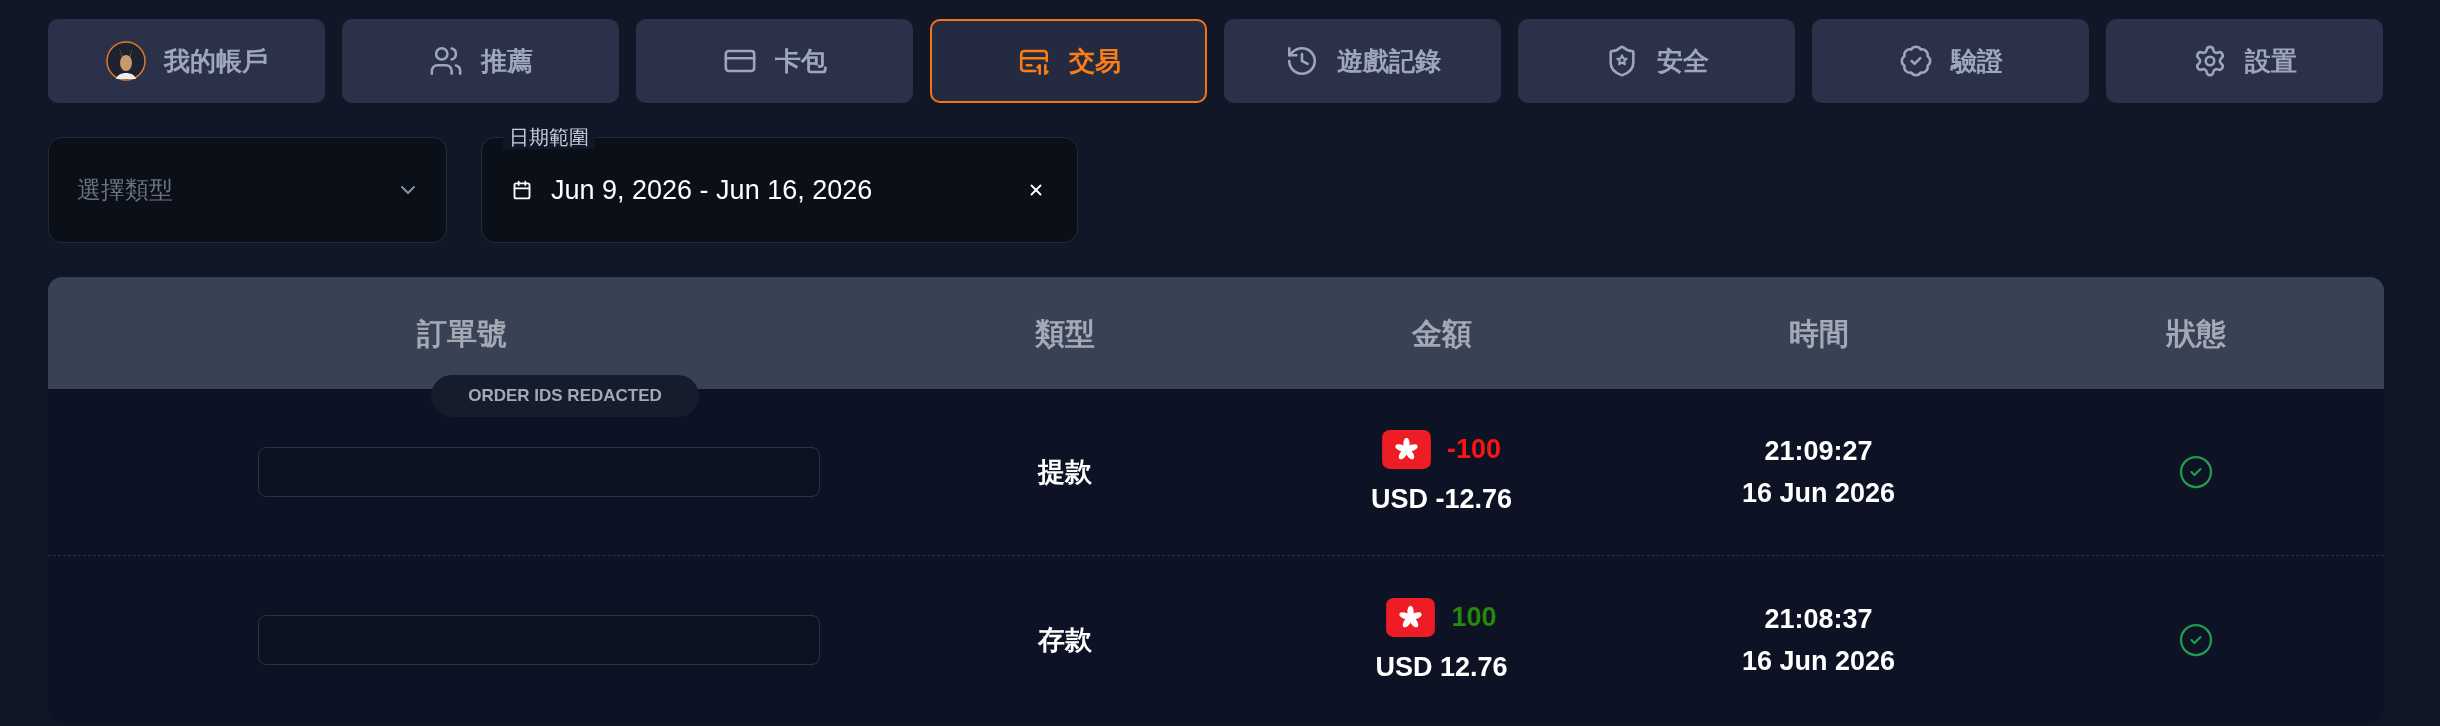  Describe the element at coordinates (1818, 619) in the screenshot. I see `time-text: 21:08:37` at that location.